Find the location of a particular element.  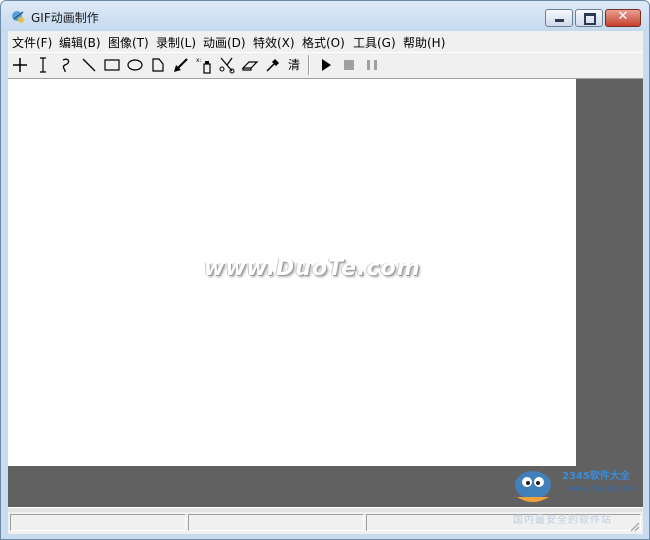

spray-icon: x: is located at coordinates (204, 65).